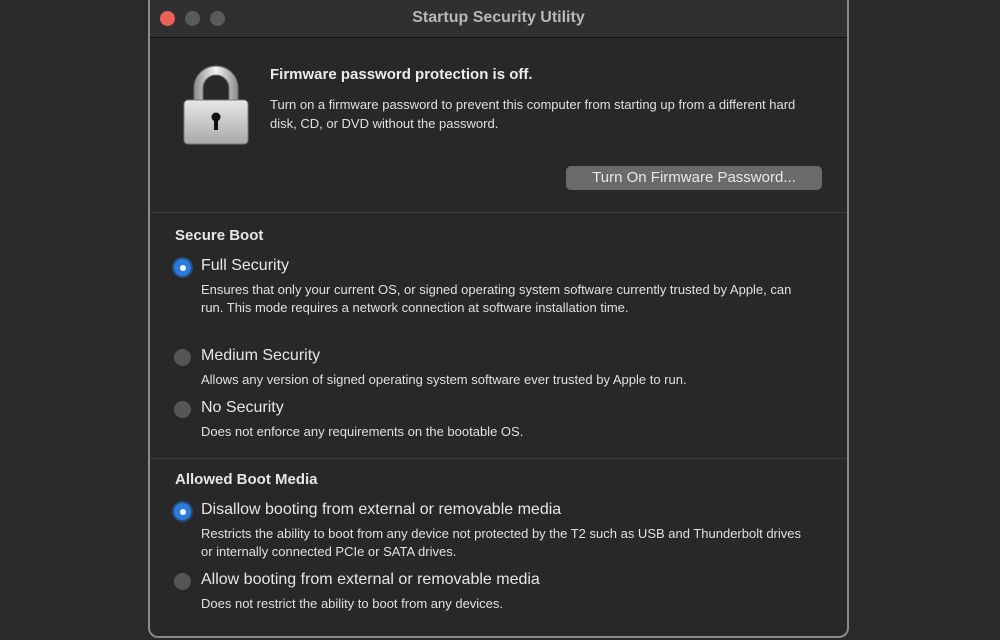  I want to click on allow-external-boot-radio, so click(182, 581).